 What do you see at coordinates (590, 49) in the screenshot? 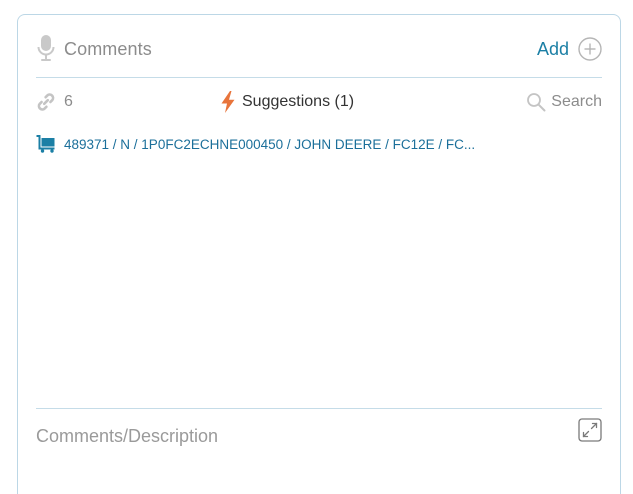
I see `plus-circle-icon` at bounding box center [590, 49].